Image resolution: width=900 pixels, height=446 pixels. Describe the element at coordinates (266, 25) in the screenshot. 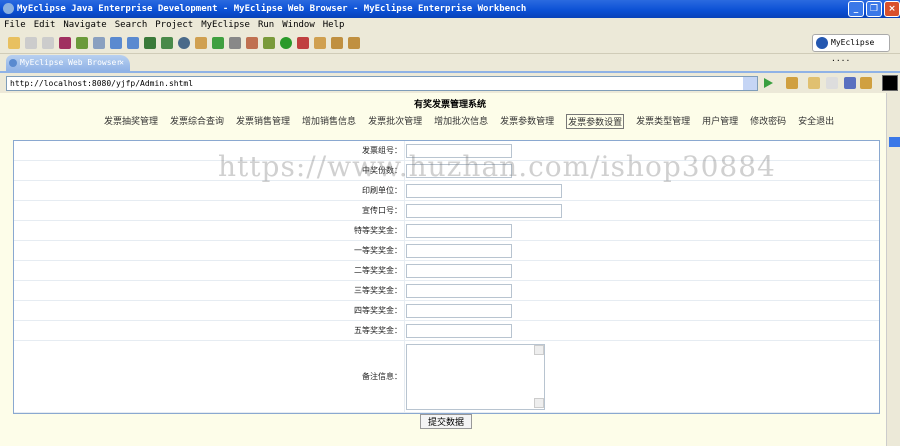

I see `menu-run: Run` at that location.